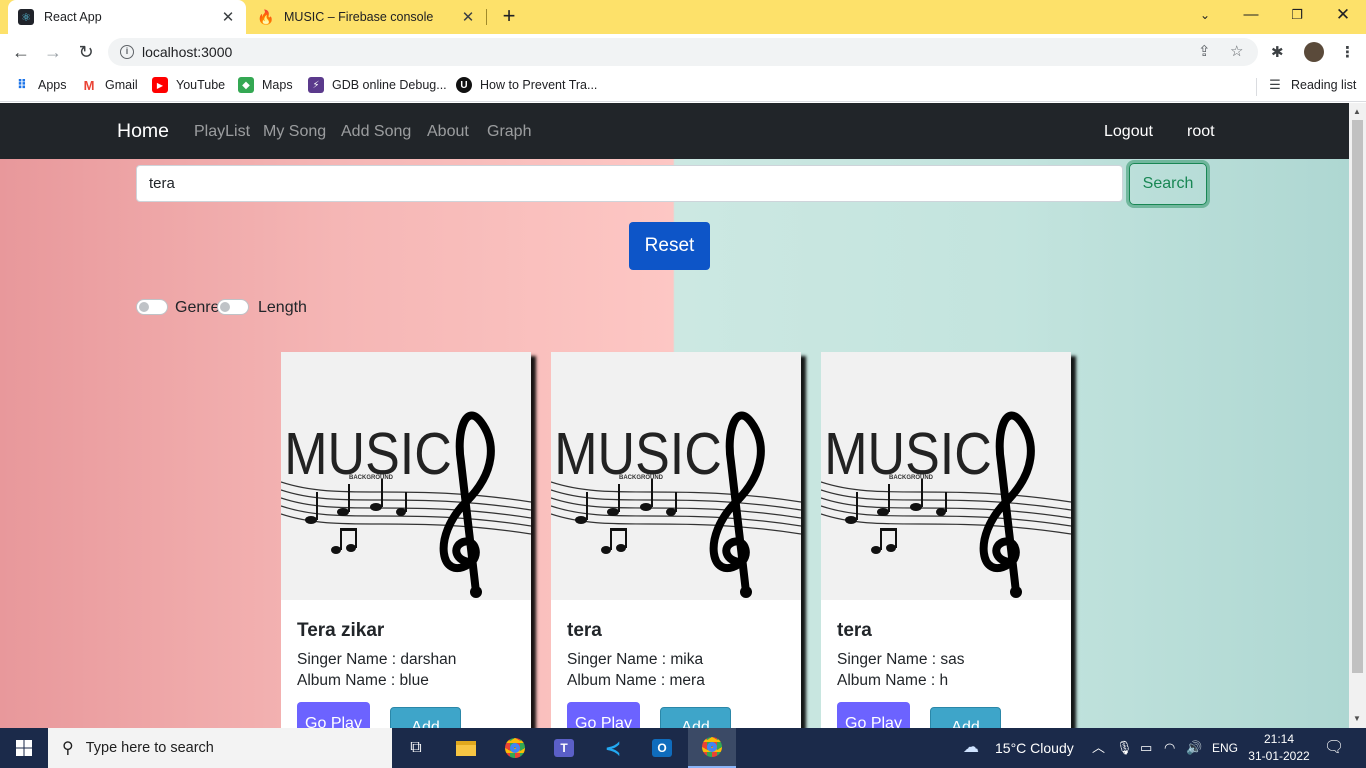  Describe the element at coordinates (971, 748) in the screenshot. I see `weather-icon: ☁` at that location.